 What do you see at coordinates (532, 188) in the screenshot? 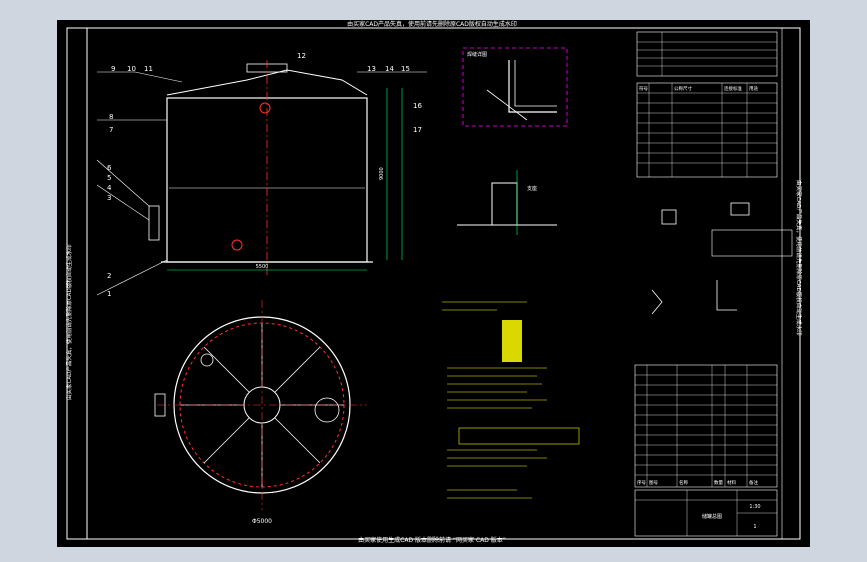
I see `support-label: 支座` at bounding box center [532, 188].